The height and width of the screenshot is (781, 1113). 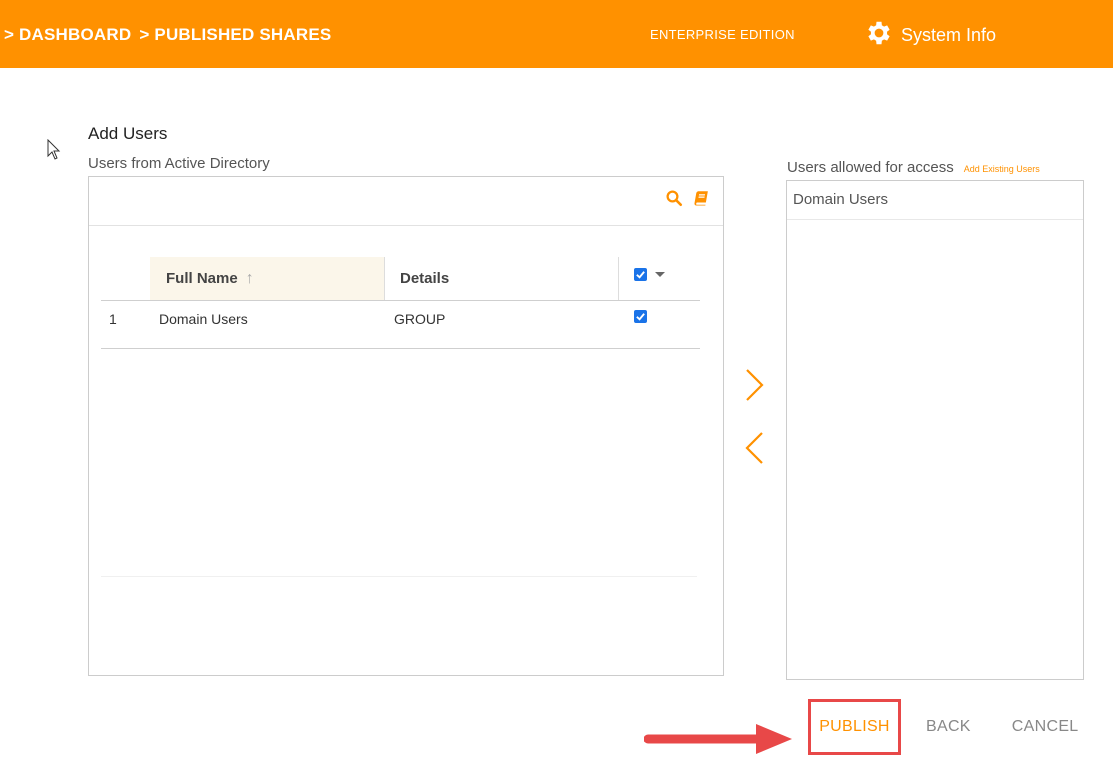 I want to click on grid-bottom-divider, so click(x=399, y=576).